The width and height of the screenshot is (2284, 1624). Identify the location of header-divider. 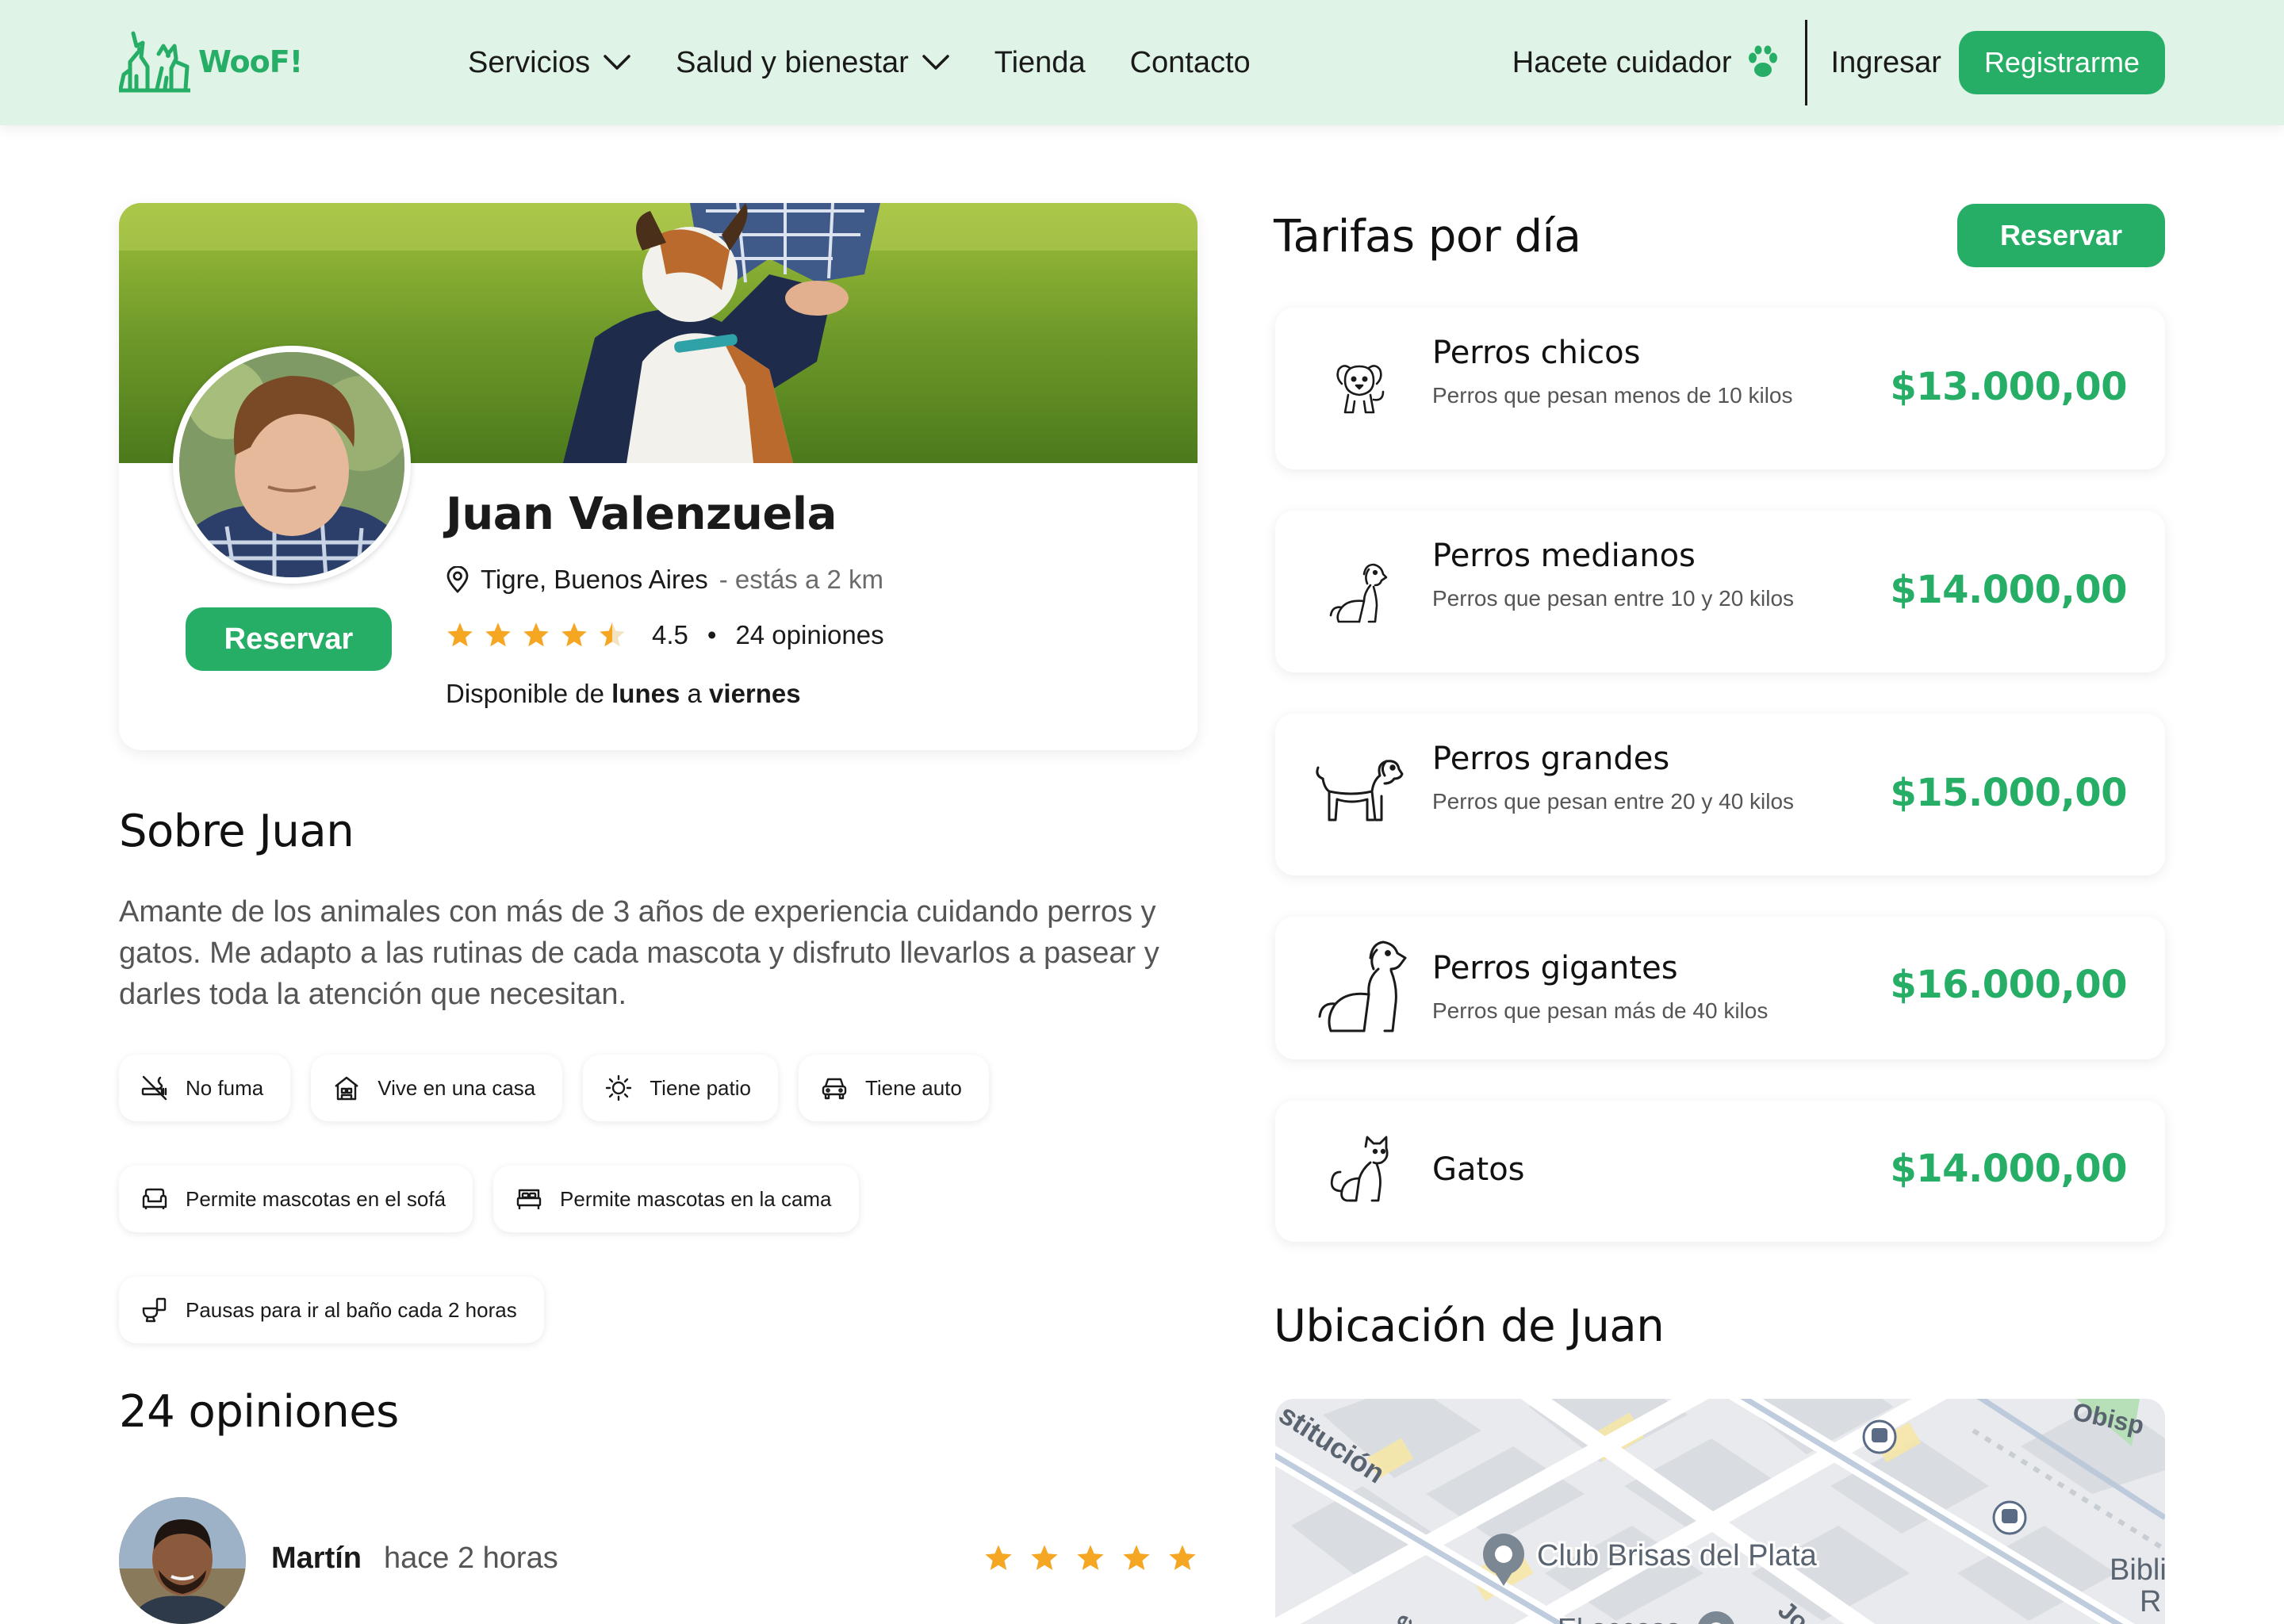
(1805, 62).